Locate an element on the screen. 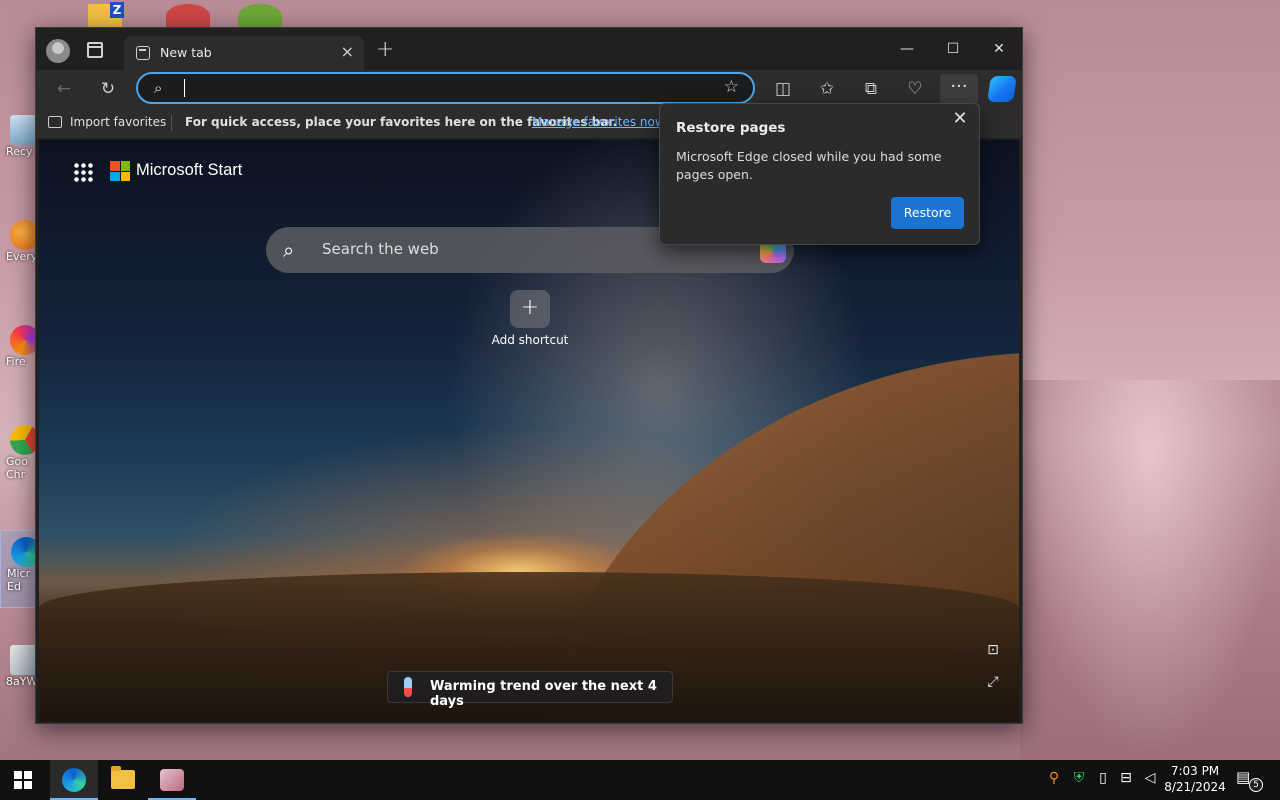  edge-icon is located at coordinates (74, 780).